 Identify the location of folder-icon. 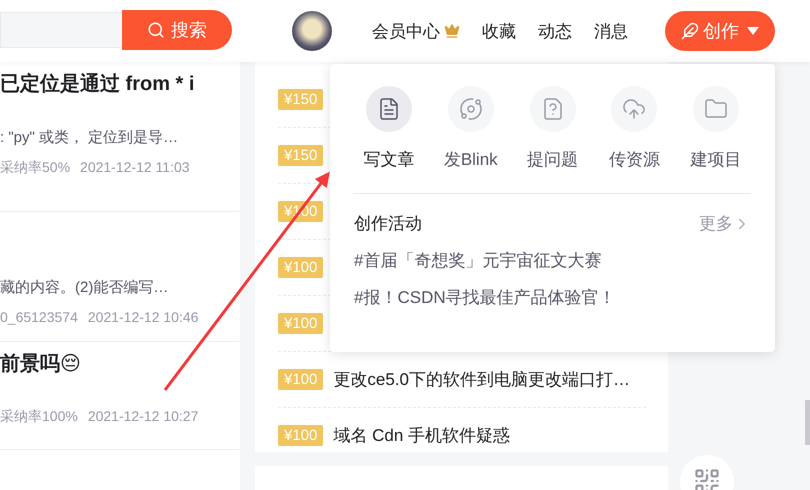
(716, 109).